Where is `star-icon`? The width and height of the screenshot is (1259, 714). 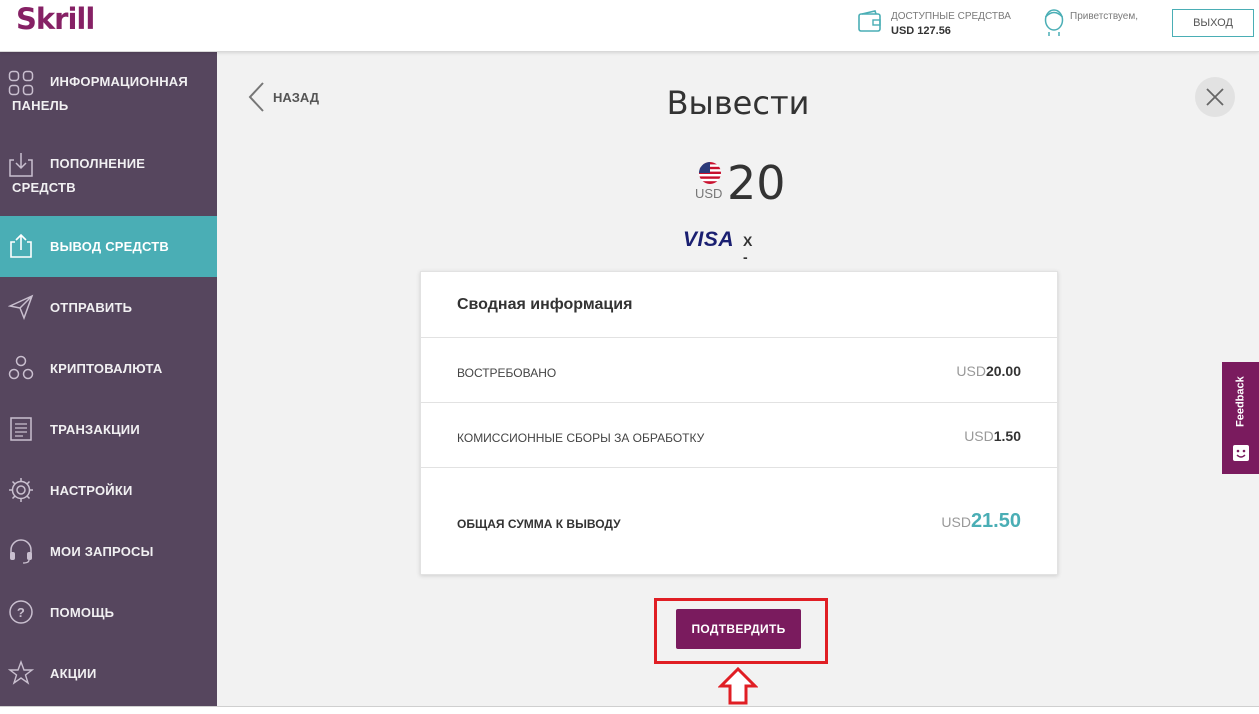
star-icon is located at coordinates (21, 672).